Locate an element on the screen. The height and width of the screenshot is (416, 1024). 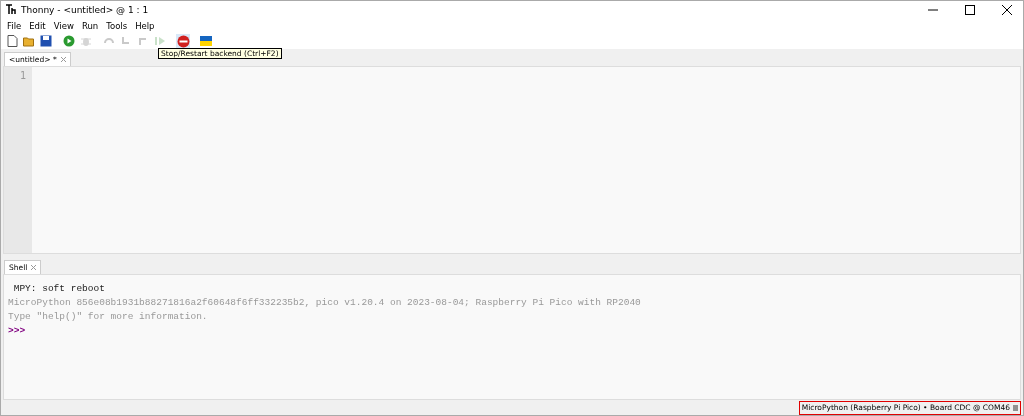
folder-button is located at coordinates (29, 41).